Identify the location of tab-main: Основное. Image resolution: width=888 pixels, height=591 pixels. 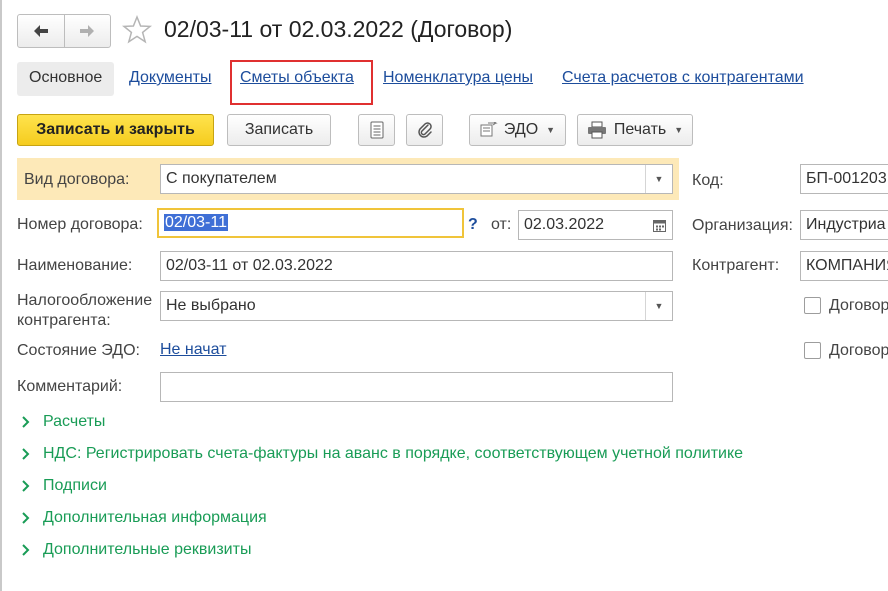
(66, 79).